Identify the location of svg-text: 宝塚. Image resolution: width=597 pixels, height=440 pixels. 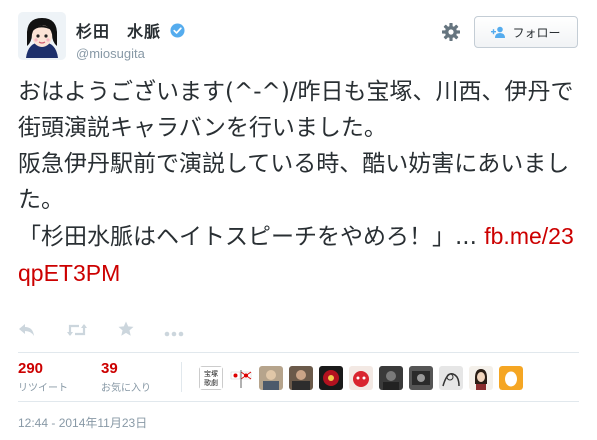
(211, 373).